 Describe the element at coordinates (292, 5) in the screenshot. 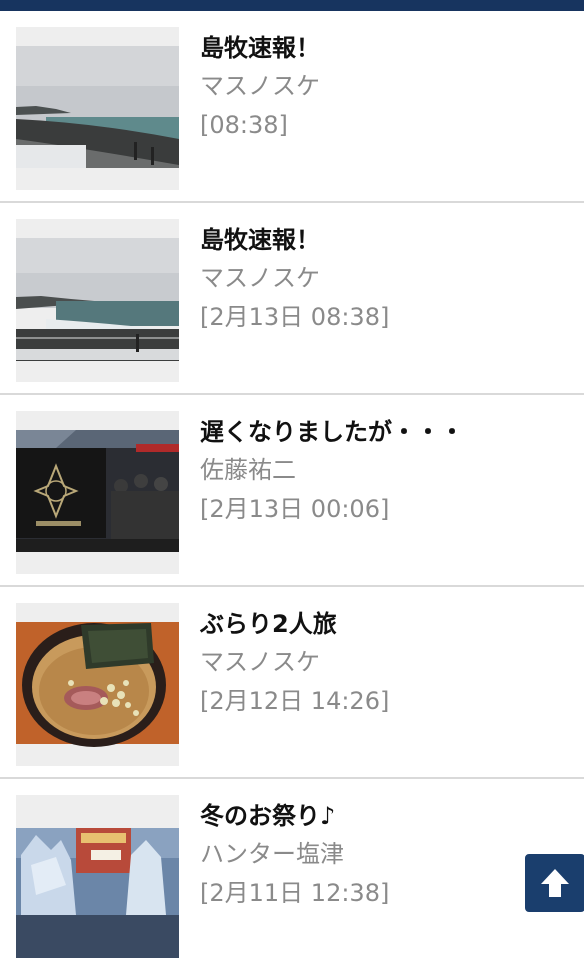

I see `header-bar` at that location.